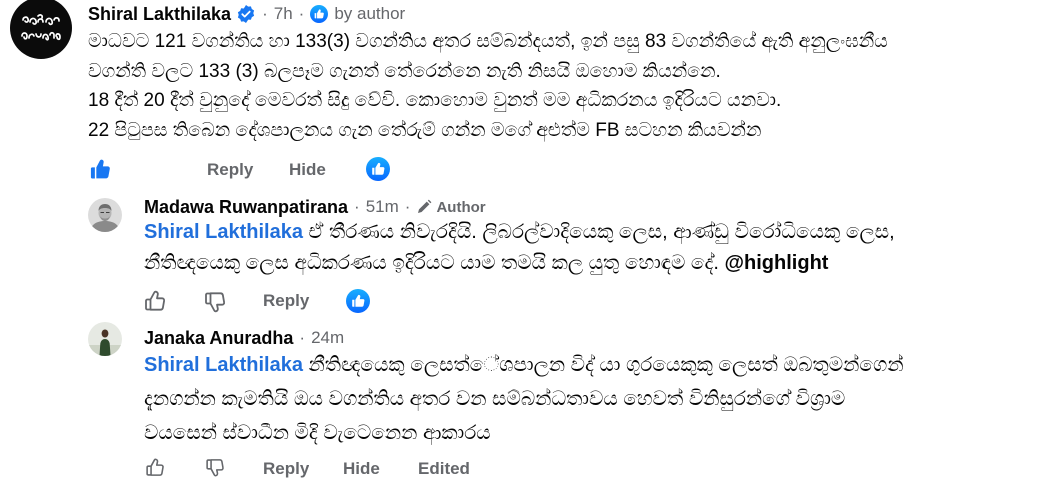 This screenshot has height=478, width=1037. What do you see at coordinates (461, 207) in the screenshot?
I see `author-badge: Author` at bounding box center [461, 207].